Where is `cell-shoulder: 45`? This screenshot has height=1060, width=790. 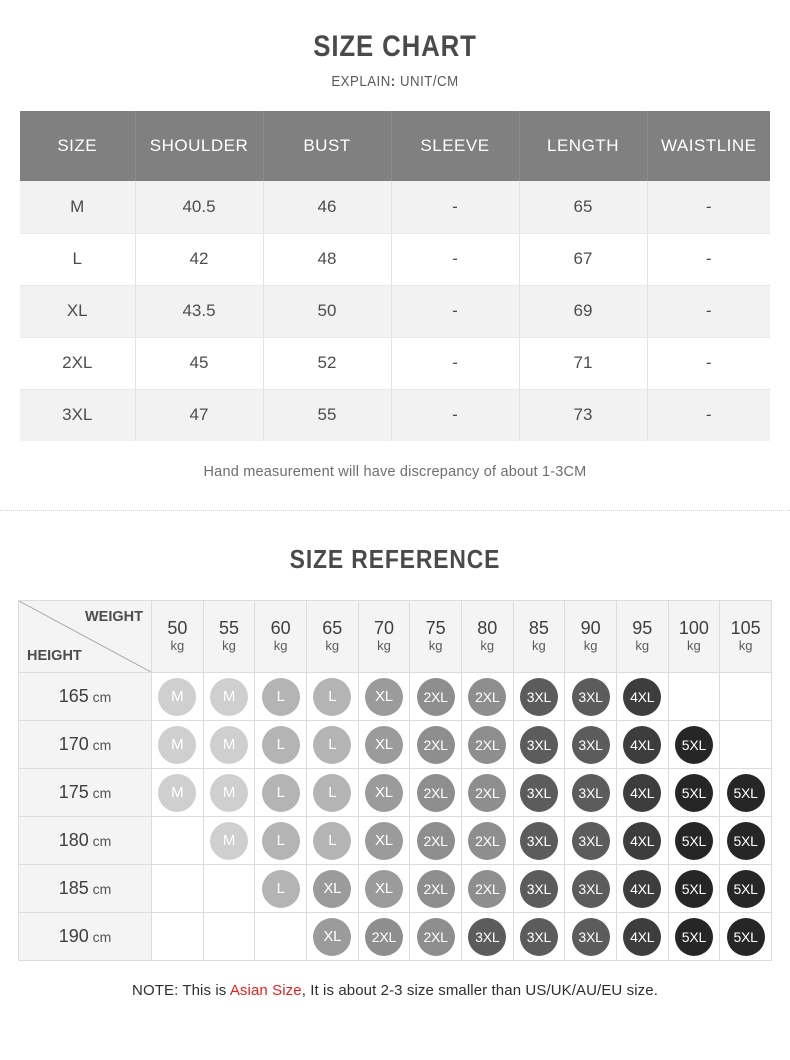 cell-shoulder: 45 is located at coordinates (199, 363).